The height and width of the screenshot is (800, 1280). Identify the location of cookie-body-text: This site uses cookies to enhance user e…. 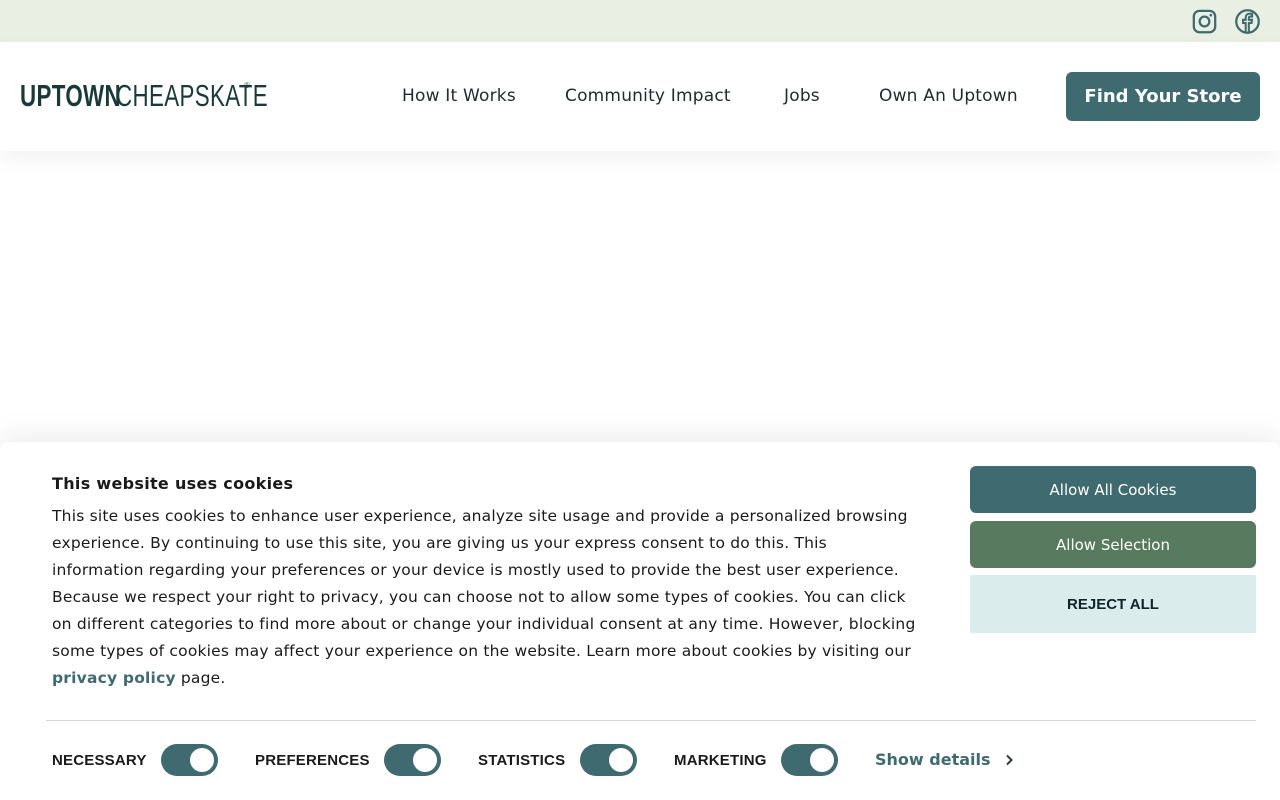
(484, 583).